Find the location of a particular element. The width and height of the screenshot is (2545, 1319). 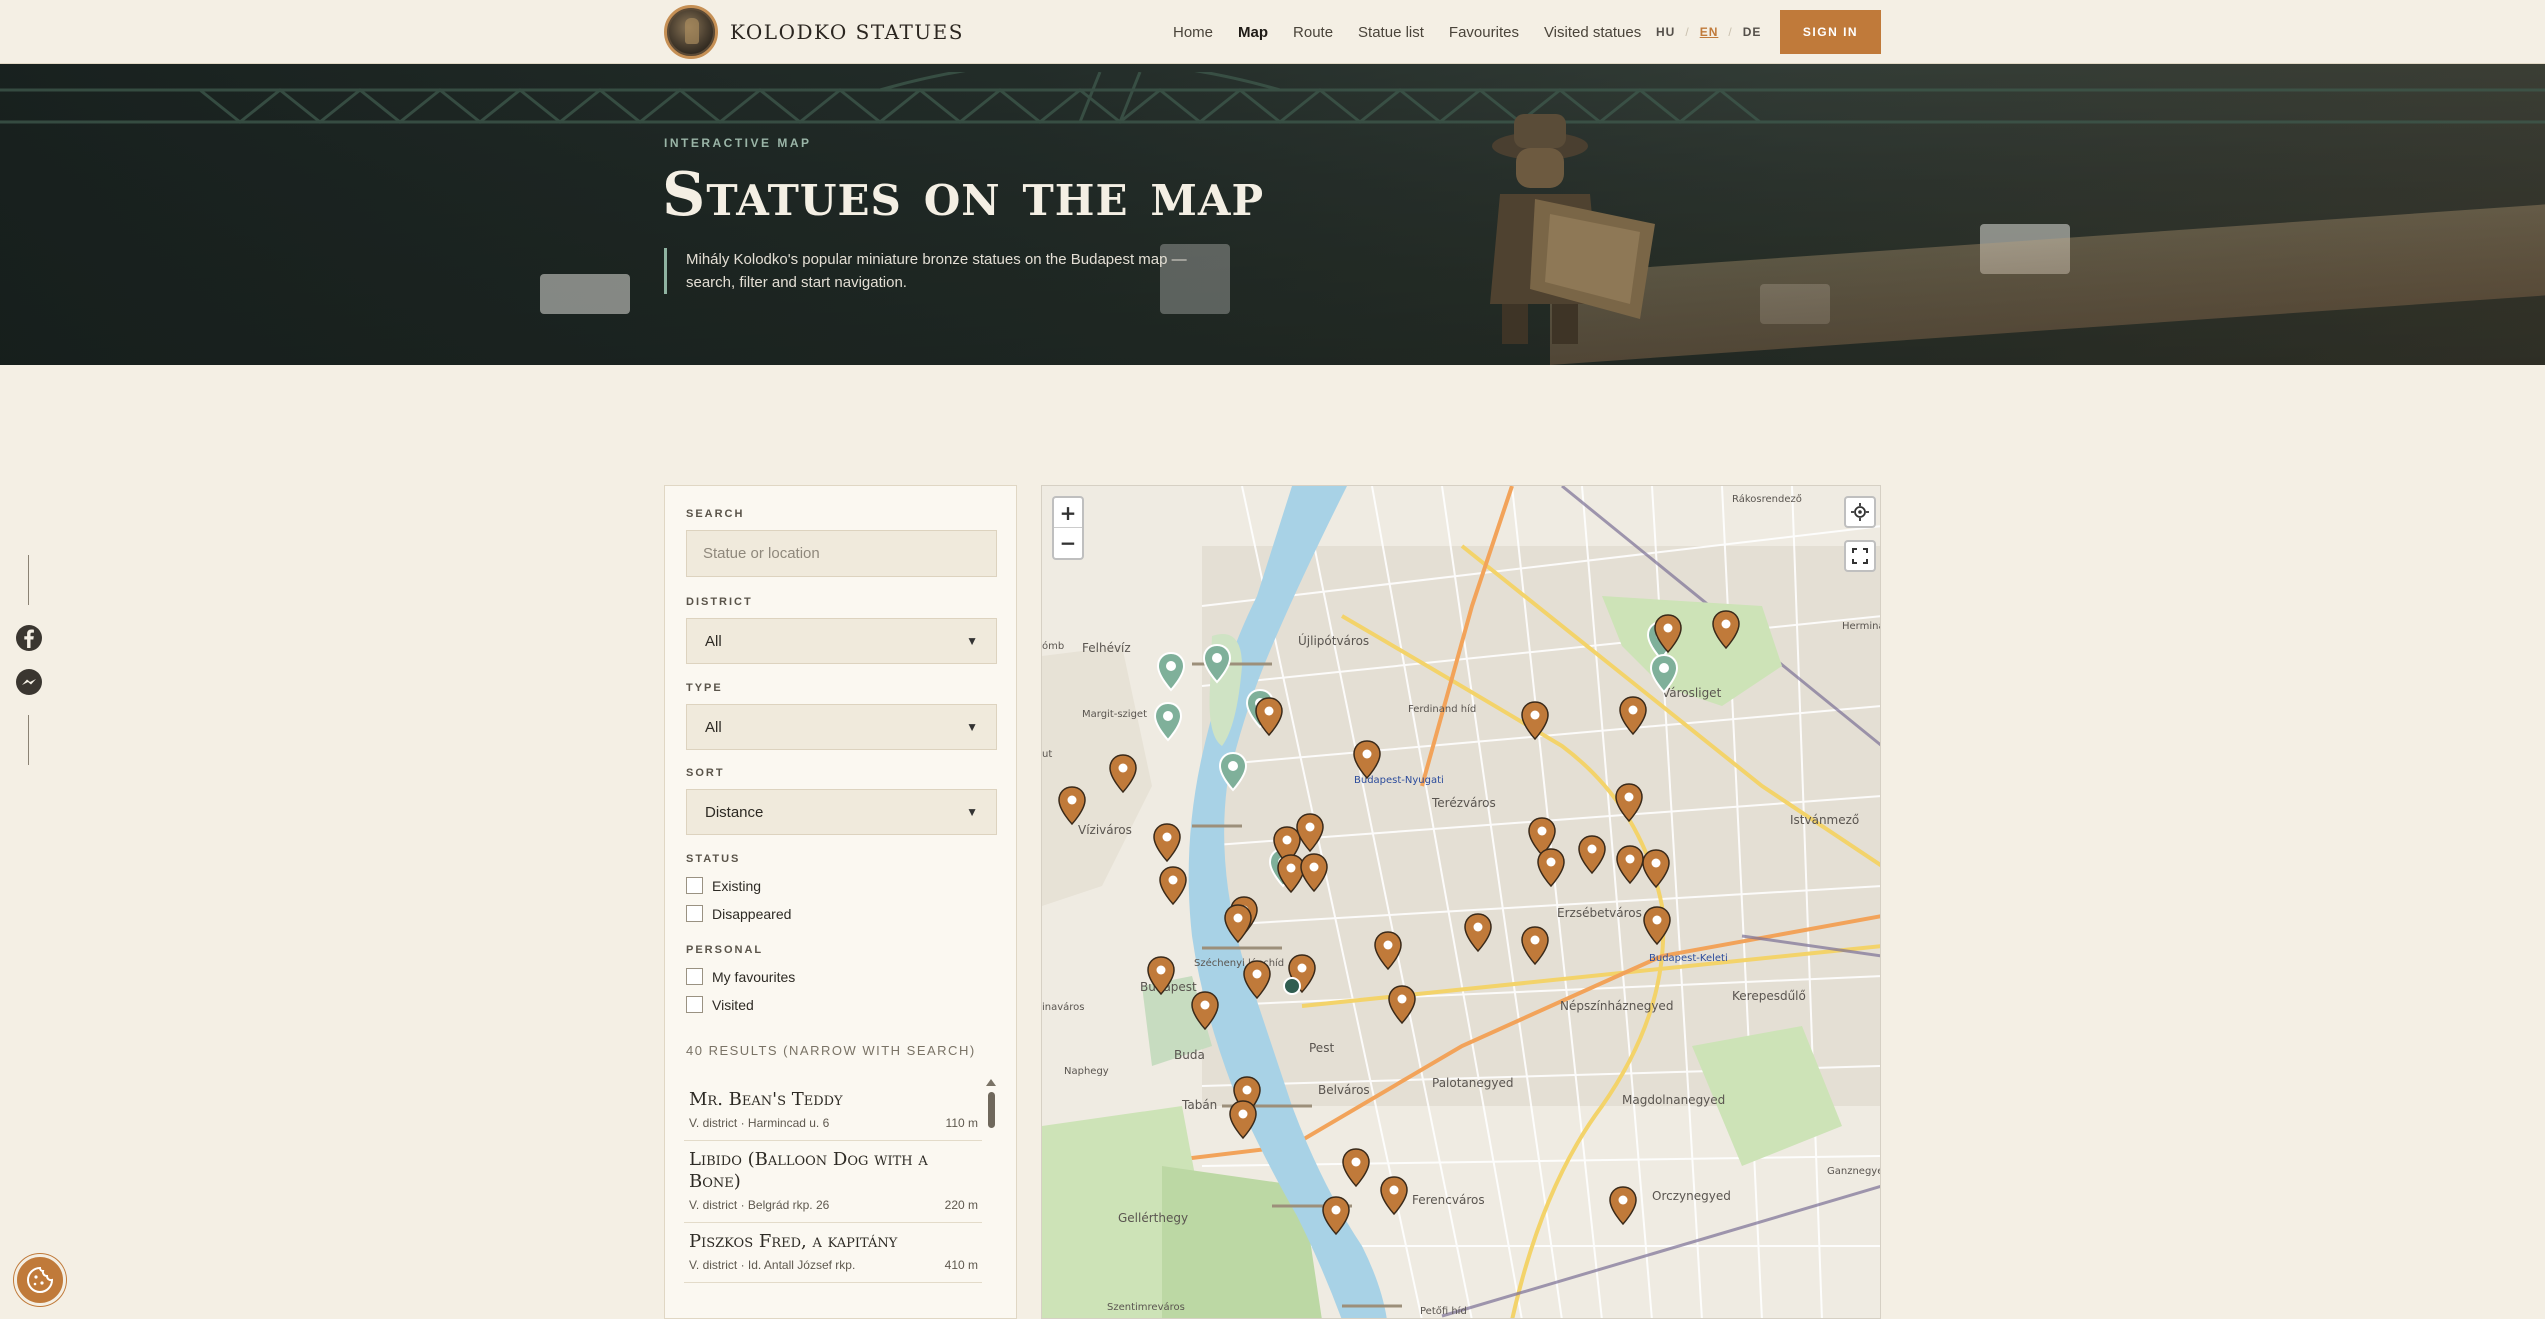

nav-statue-list: Statue list is located at coordinates (1391, 32).